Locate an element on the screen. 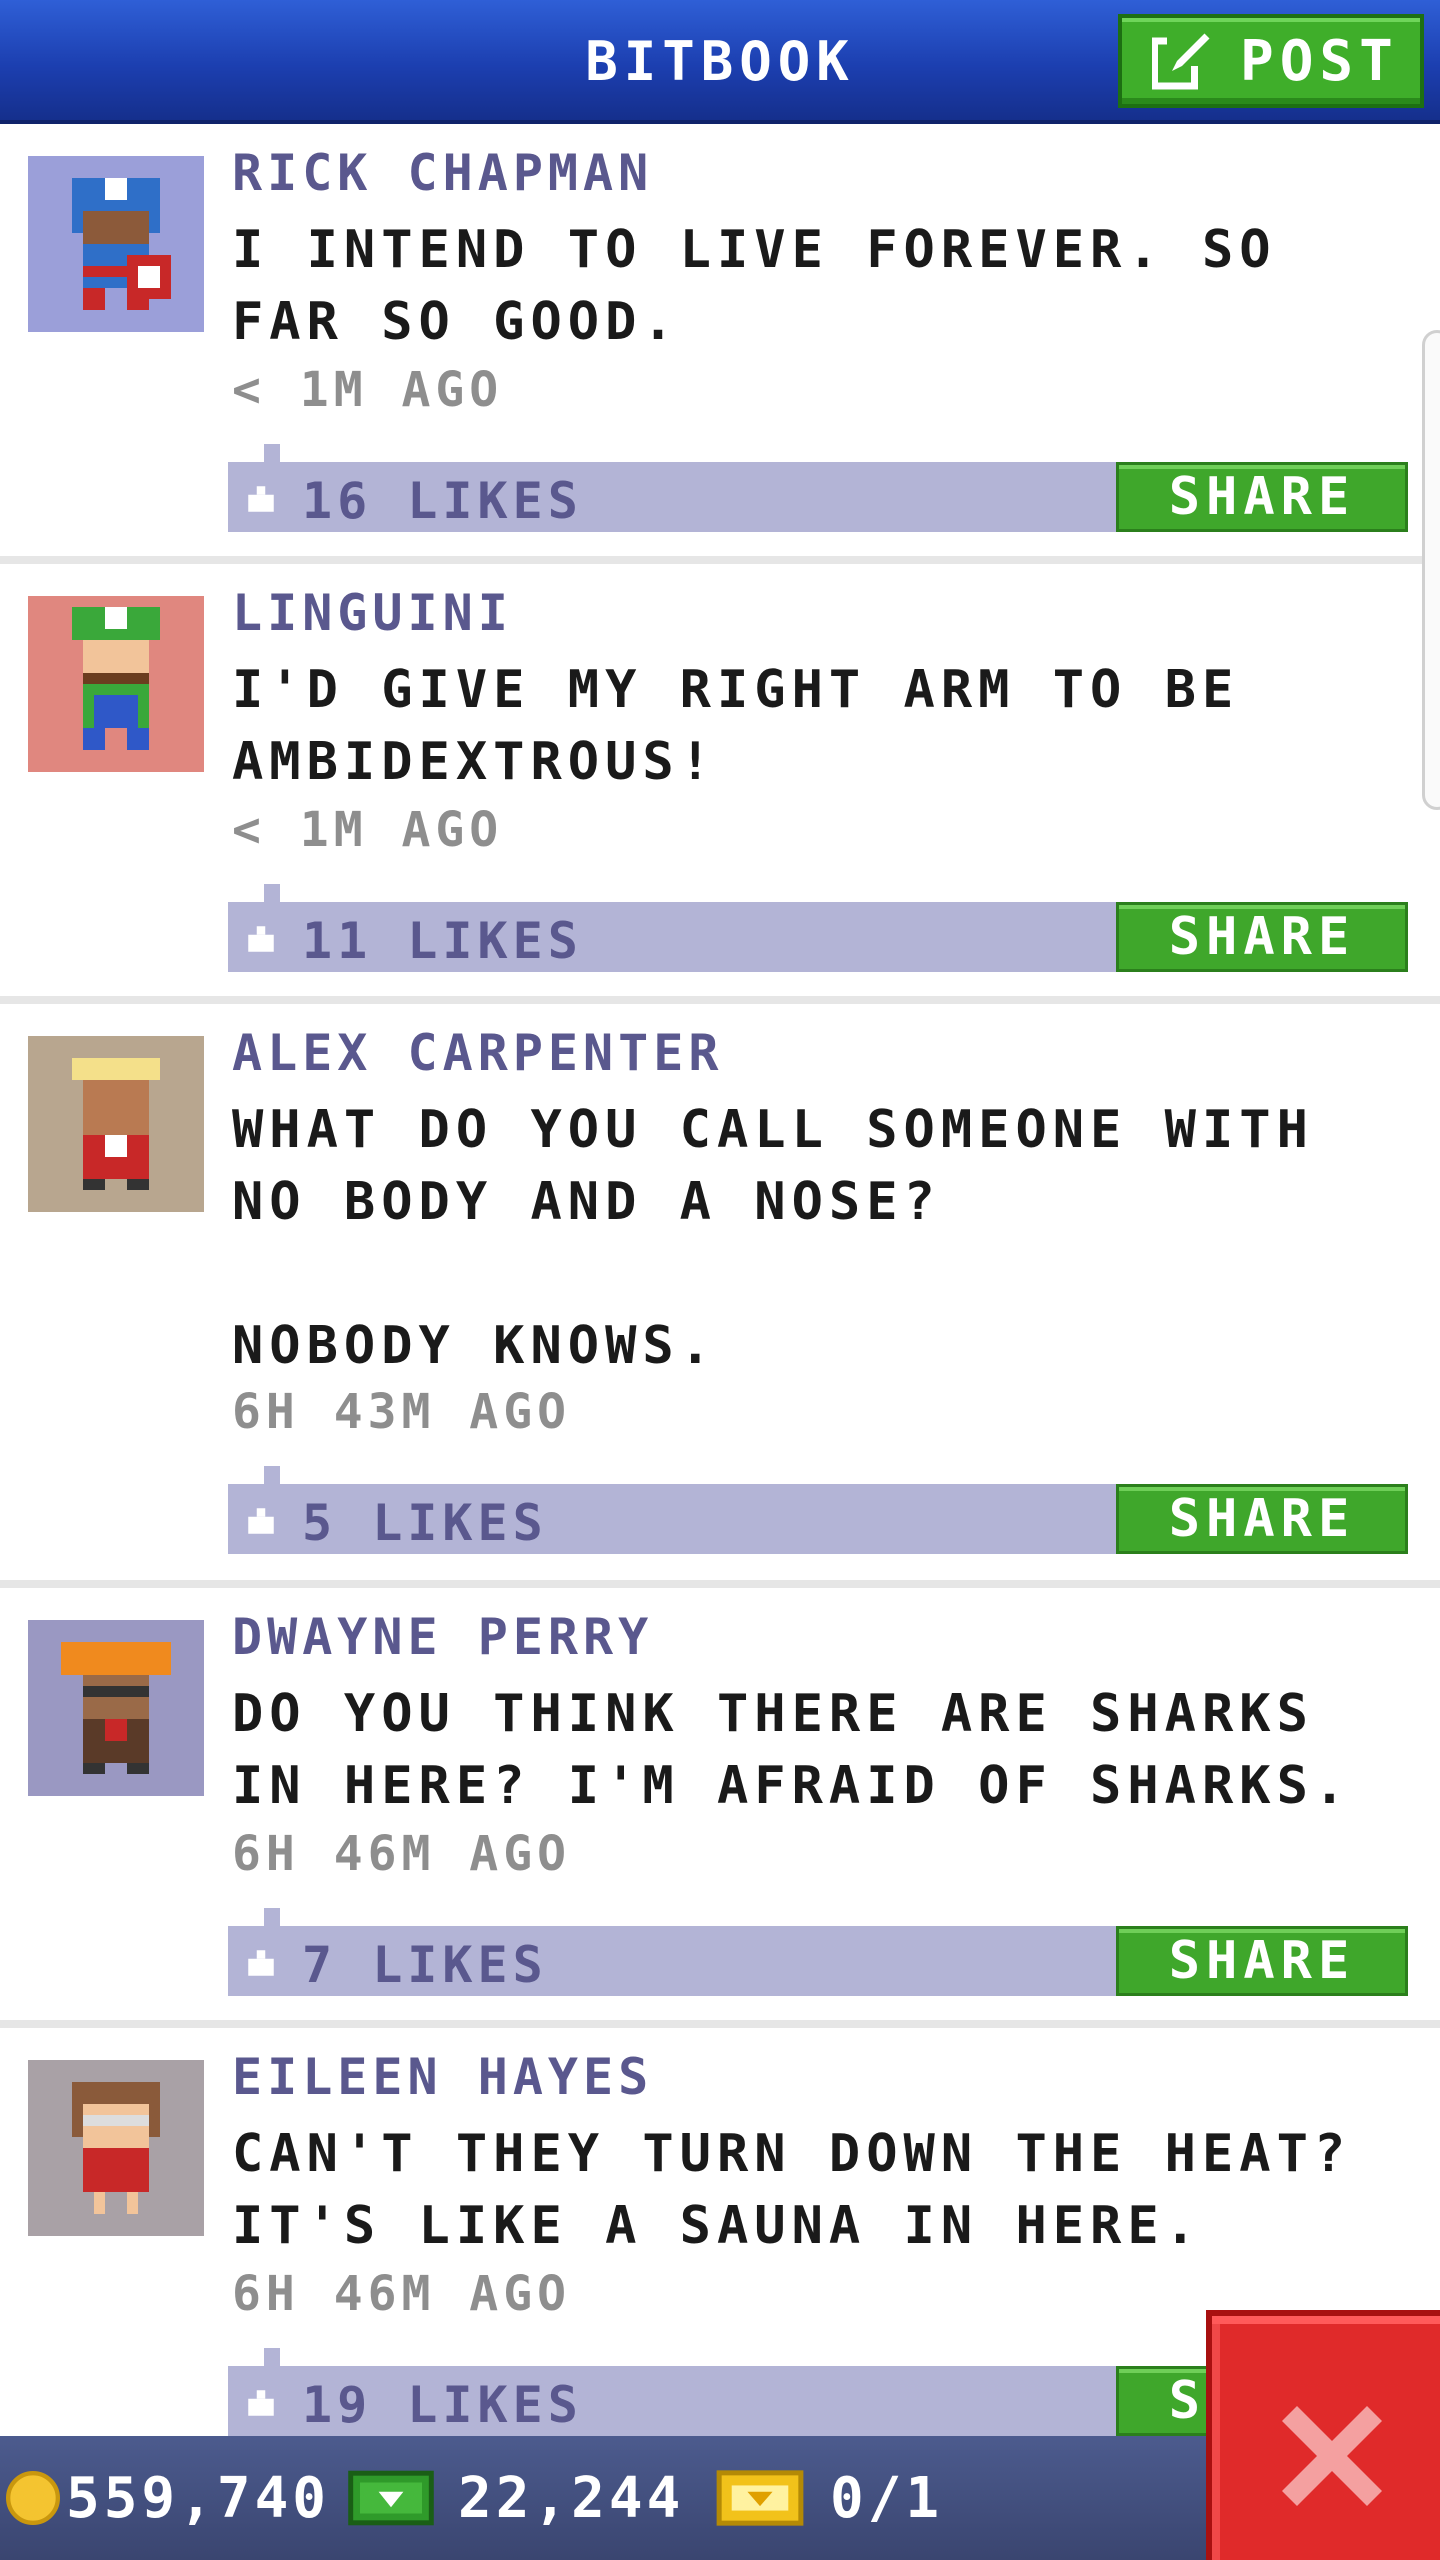 The image size is (1440, 2560). post-time: 6H 43M AGO is located at coordinates (401, 1412).